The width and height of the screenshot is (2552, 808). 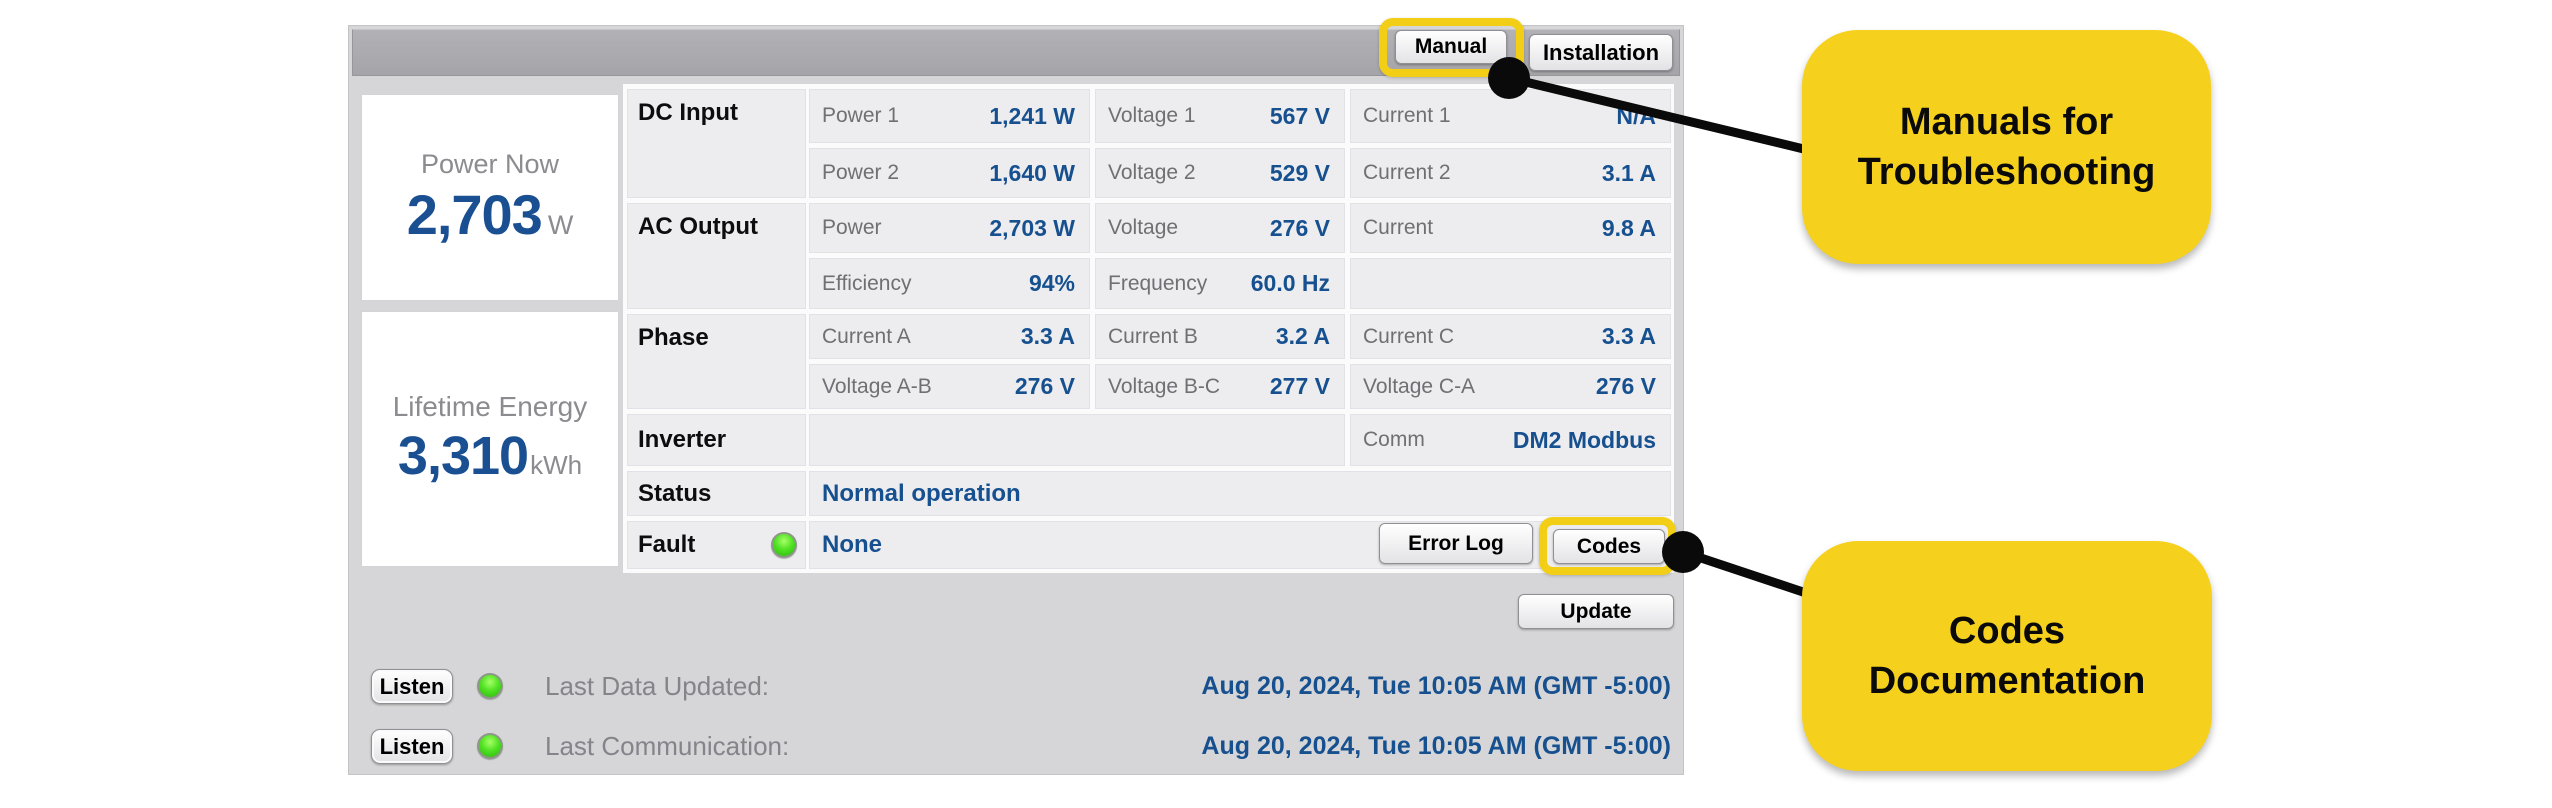 I want to click on manual-annotation-callout: Manuals for Troubleshooting, so click(x=2006, y=147).